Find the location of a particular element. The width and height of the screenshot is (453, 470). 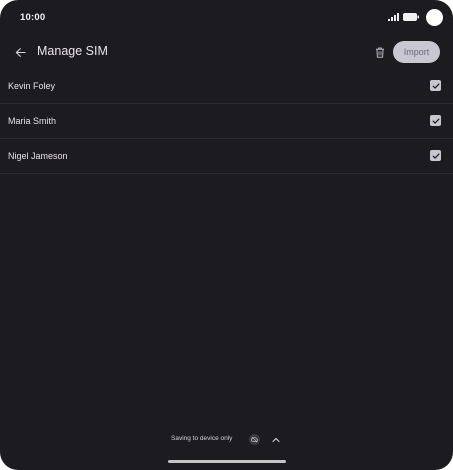

contact-row: Kevin Foley is located at coordinates (226, 86).